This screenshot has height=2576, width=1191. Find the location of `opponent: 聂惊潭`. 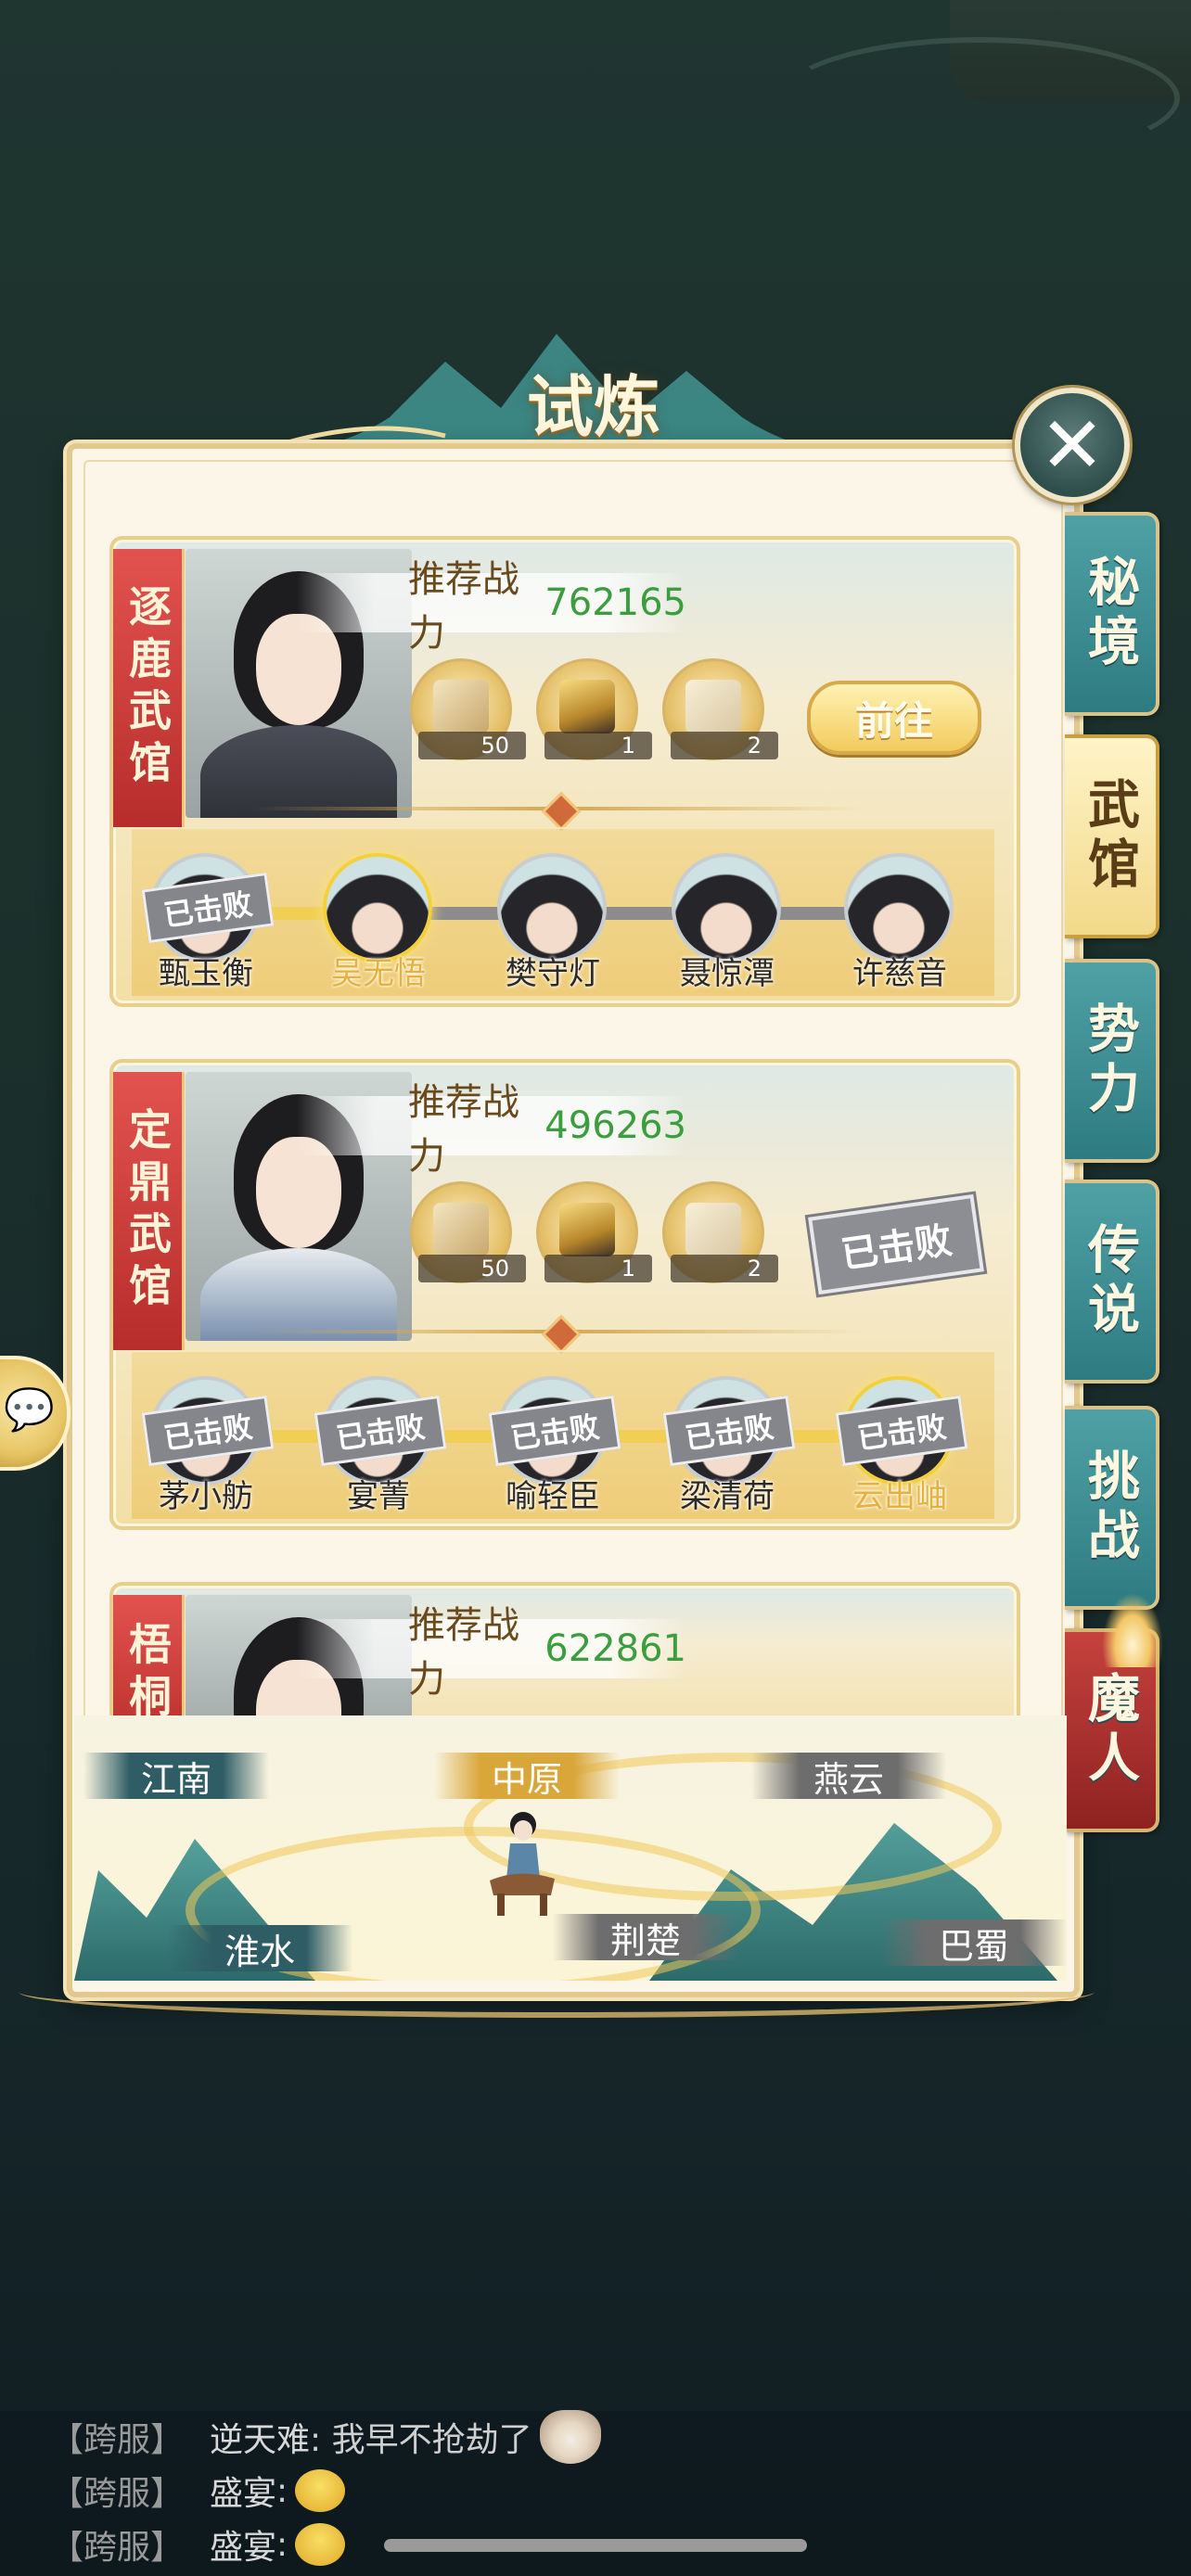

opponent: 聂惊潭 is located at coordinates (728, 923).